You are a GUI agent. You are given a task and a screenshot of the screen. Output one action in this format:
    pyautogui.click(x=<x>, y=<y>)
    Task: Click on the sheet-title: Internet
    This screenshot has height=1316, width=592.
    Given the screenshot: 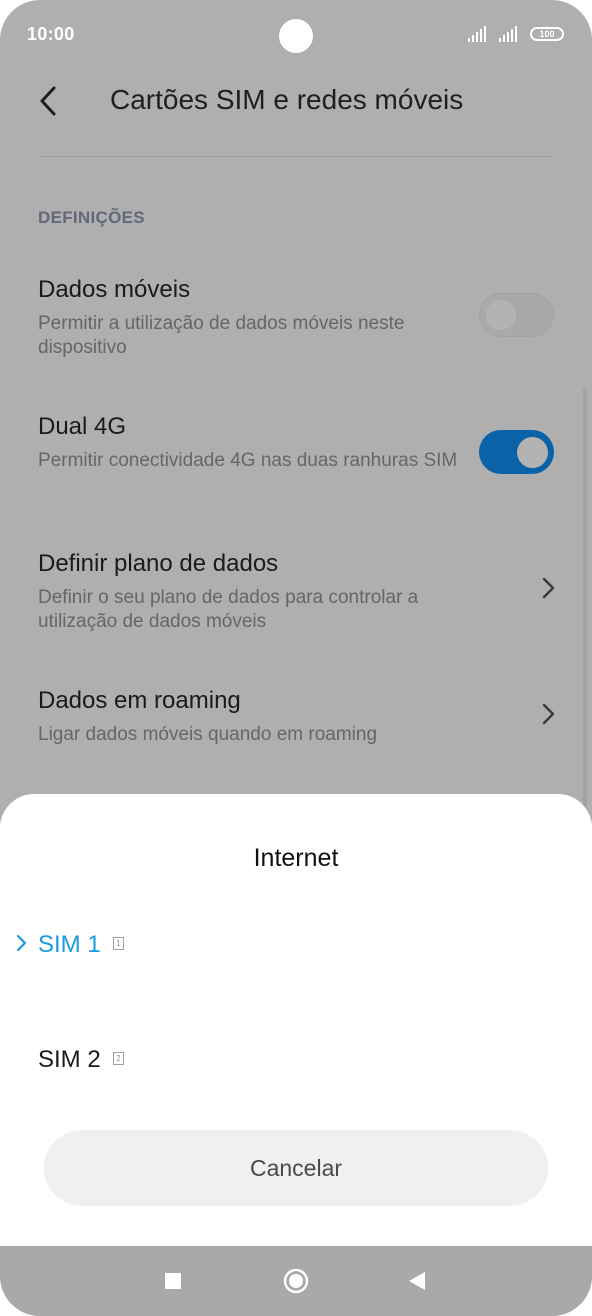 What is the action you would take?
    pyautogui.click(x=296, y=858)
    